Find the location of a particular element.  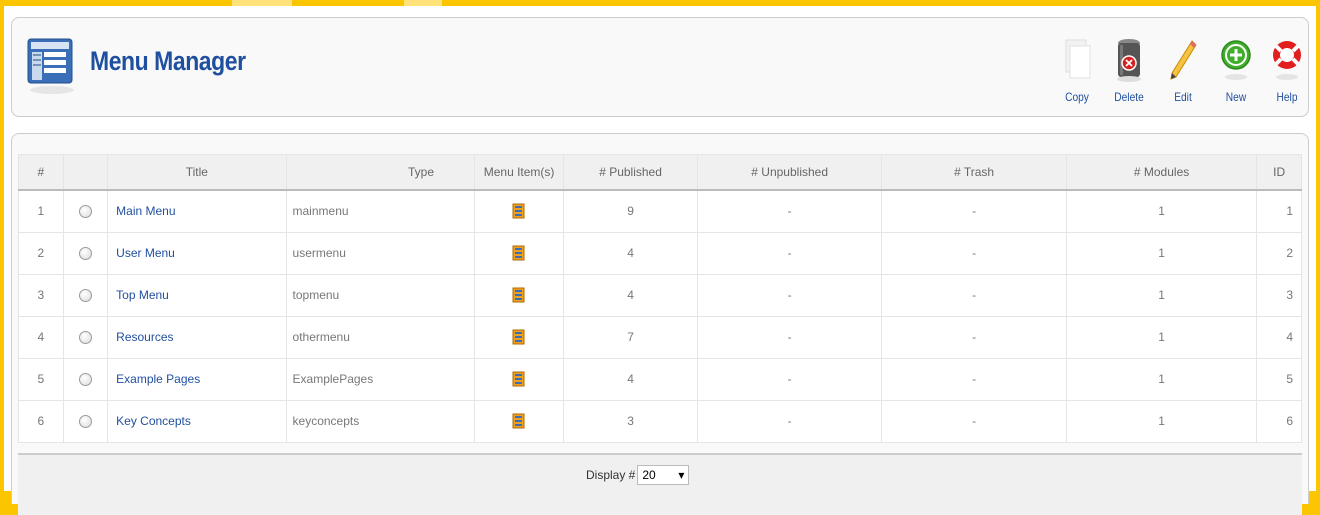

lifebuoy-icon is located at coordinates (1287, 60).